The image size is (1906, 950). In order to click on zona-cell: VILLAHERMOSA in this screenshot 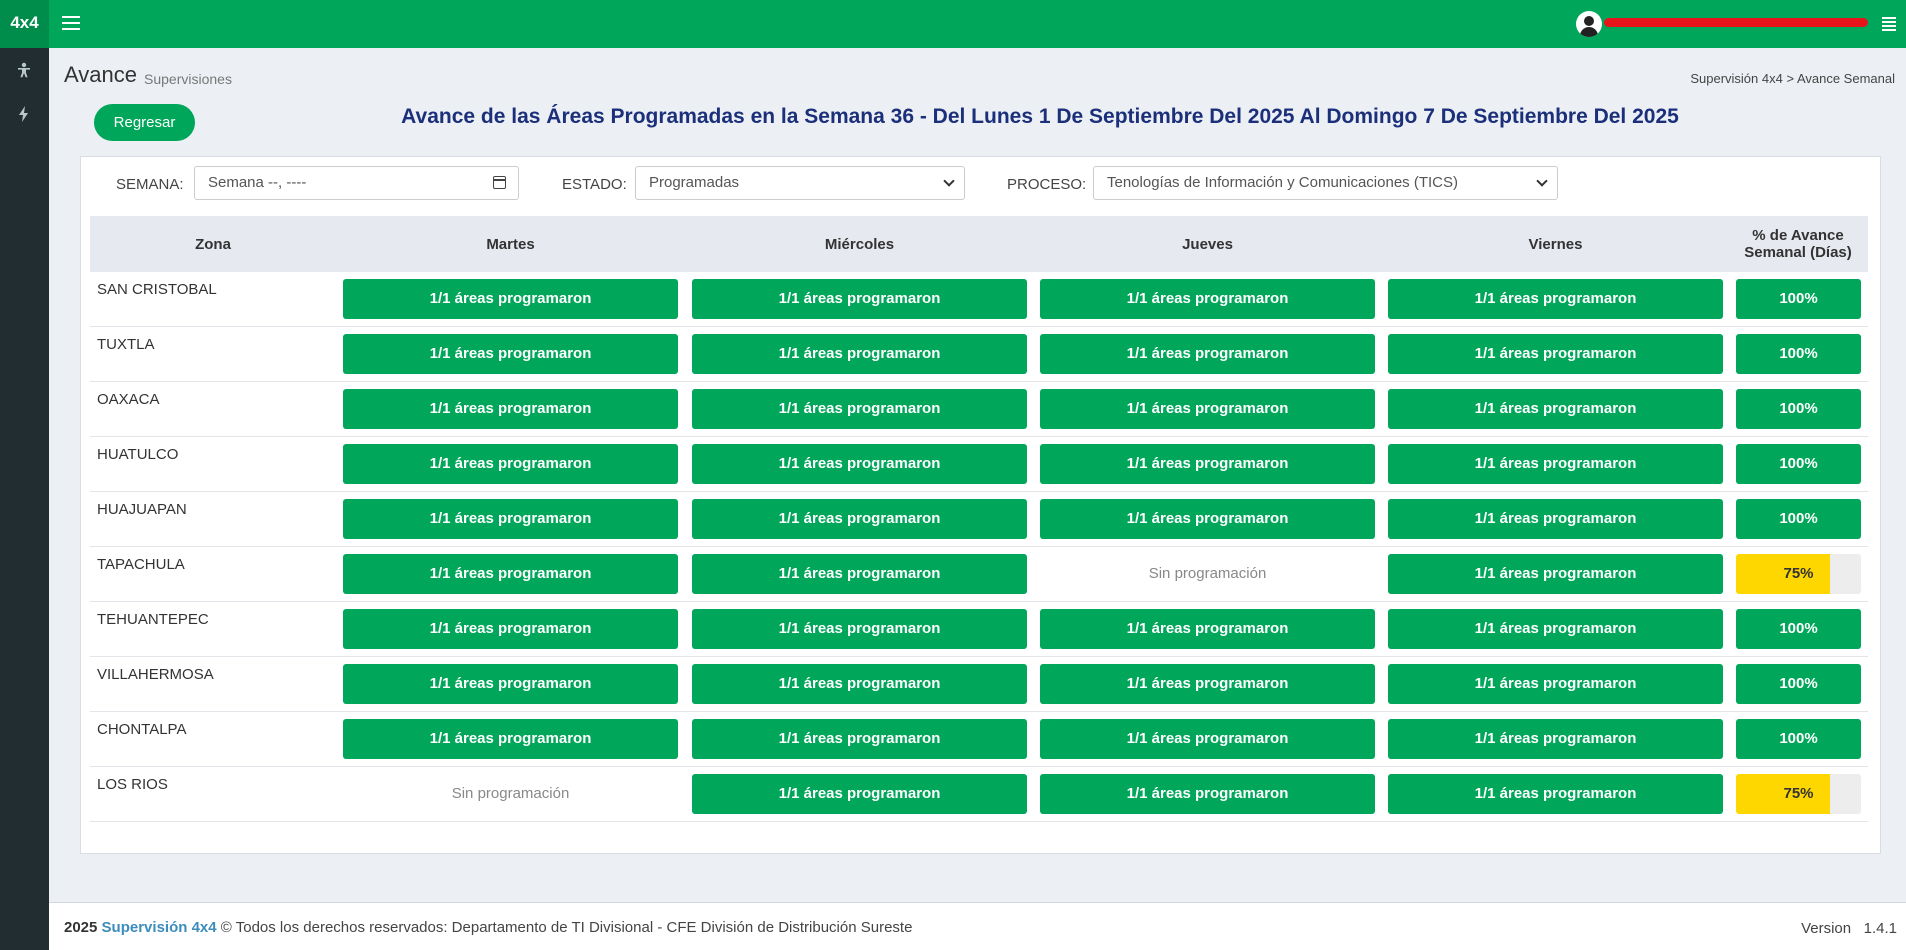, I will do `click(155, 674)`.